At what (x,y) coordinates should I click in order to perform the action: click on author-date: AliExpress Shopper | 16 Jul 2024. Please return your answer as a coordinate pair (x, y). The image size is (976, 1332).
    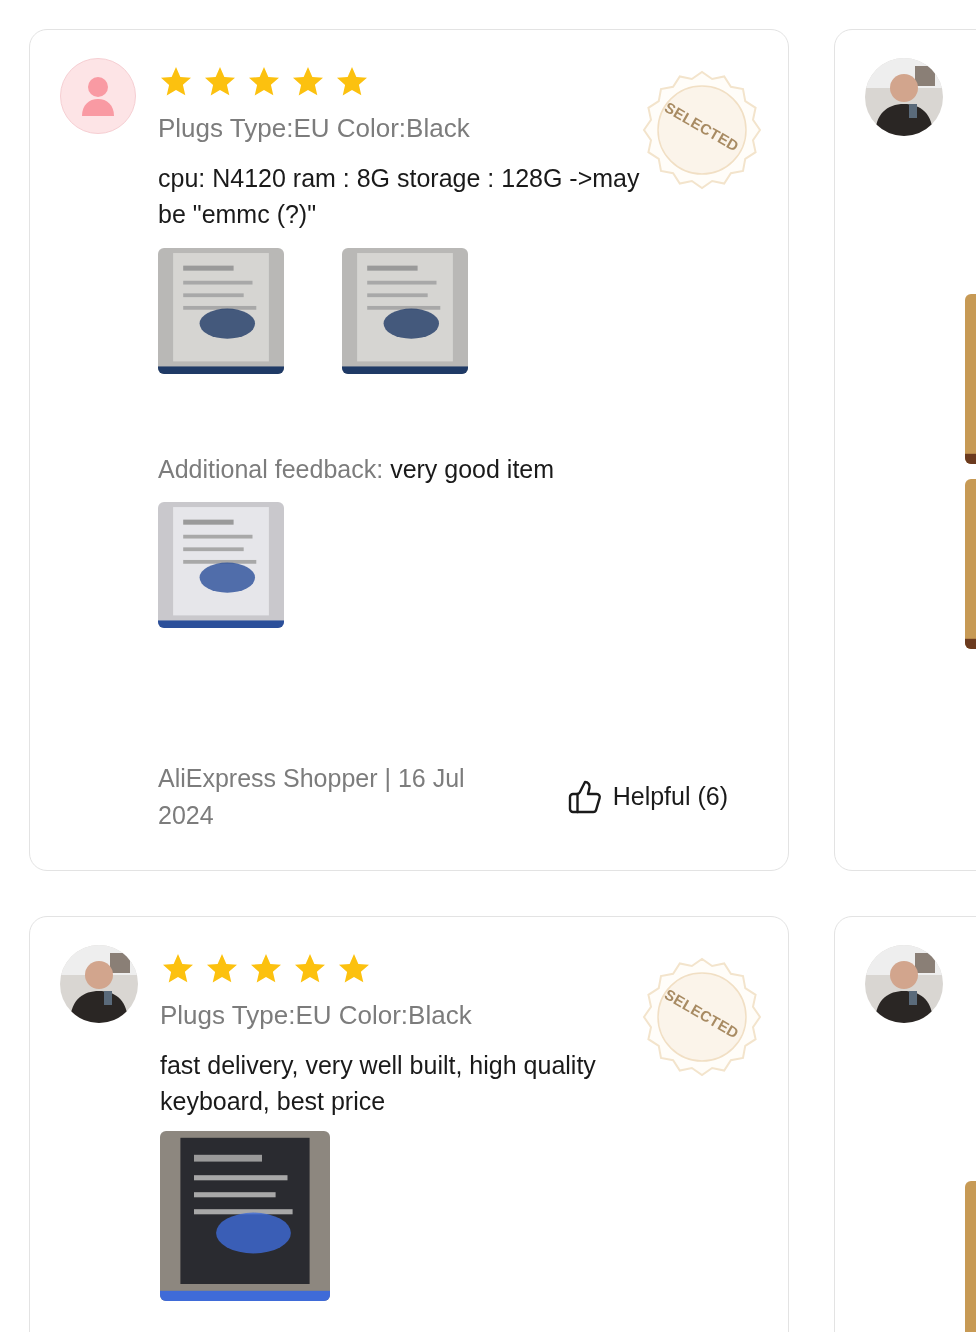
    Looking at the image, I should click on (312, 797).